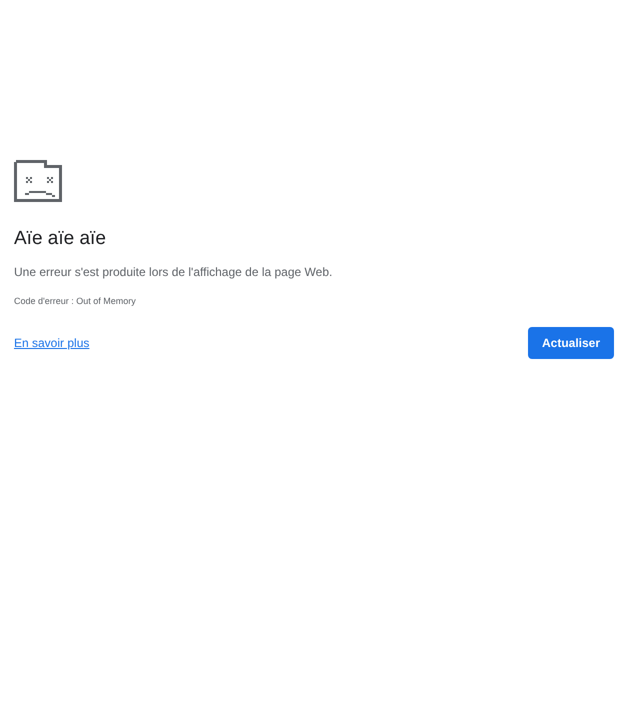 Image resolution: width=633 pixels, height=705 pixels. What do you see at coordinates (60, 239) in the screenshot?
I see `error-title: Aïe aïe aïe` at bounding box center [60, 239].